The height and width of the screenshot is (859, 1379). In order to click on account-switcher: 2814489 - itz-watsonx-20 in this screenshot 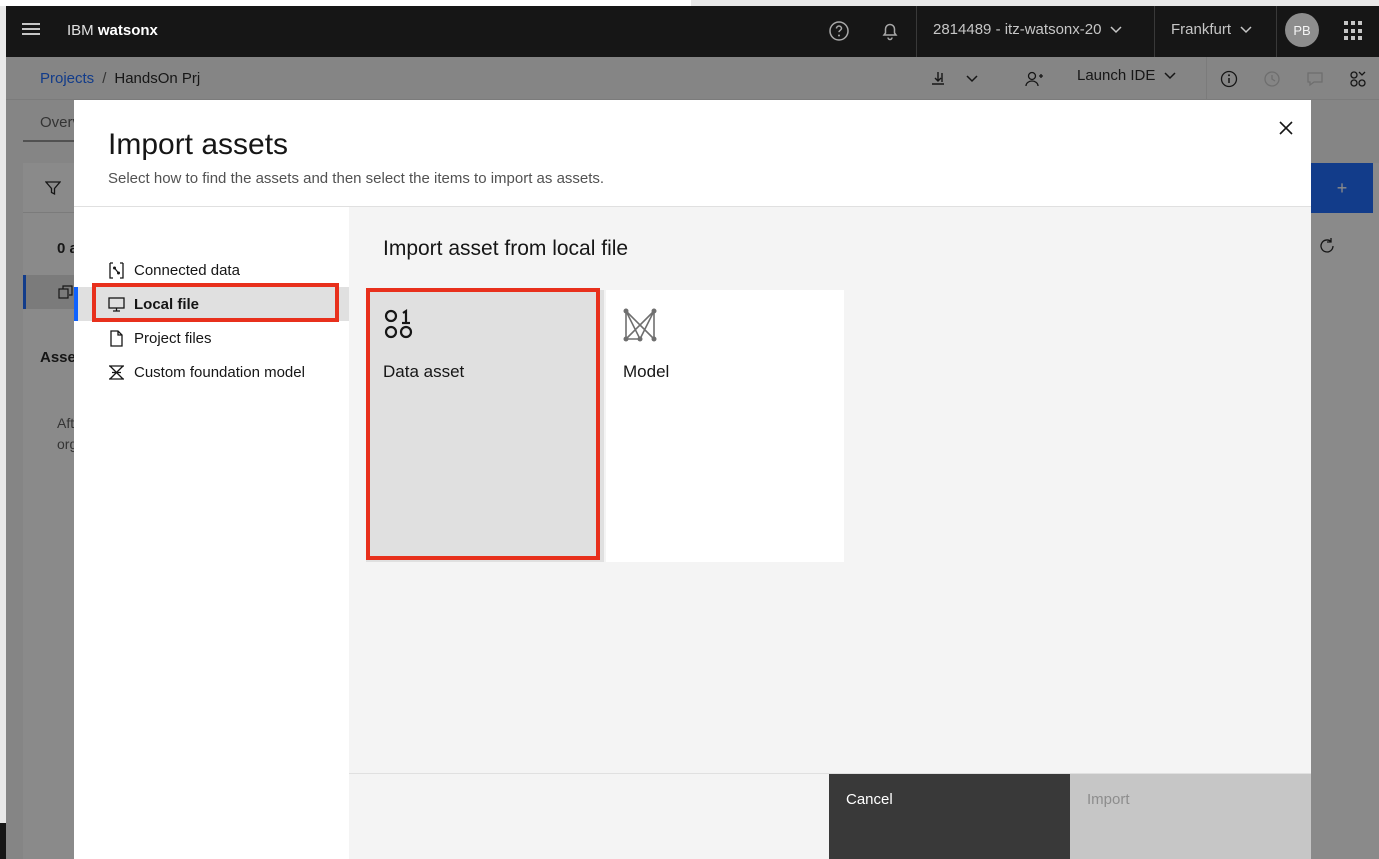, I will do `click(1028, 29)`.